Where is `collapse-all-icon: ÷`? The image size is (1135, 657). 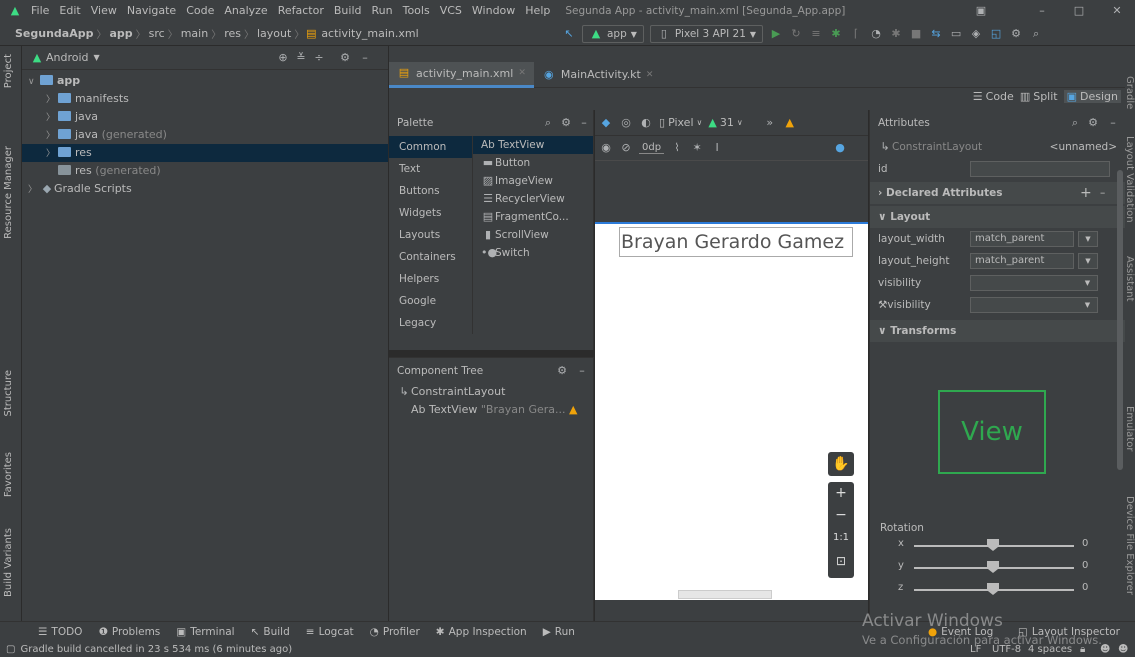 collapse-all-icon: ÷ is located at coordinates (319, 58).